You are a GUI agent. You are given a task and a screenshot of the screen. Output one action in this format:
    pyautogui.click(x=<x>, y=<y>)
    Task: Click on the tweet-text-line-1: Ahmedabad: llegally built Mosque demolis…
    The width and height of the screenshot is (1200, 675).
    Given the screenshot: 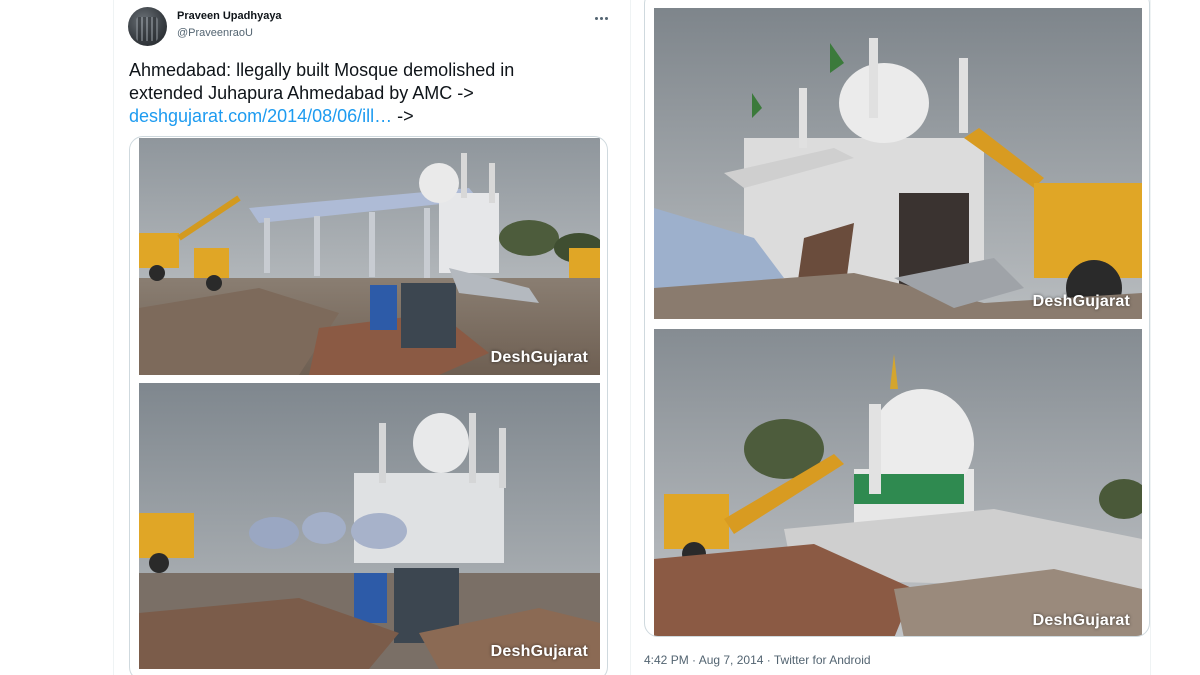 What is the action you would take?
    pyautogui.click(x=322, y=70)
    